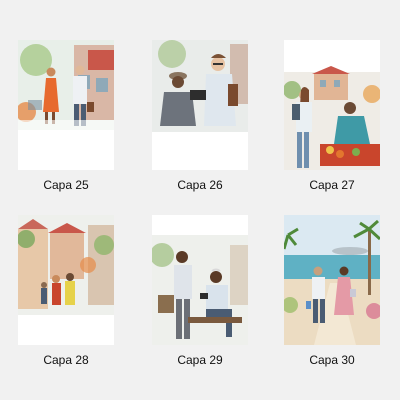 This screenshot has width=400, height=400. I want to click on cover-image-two-men-tablet, so click(200, 105).